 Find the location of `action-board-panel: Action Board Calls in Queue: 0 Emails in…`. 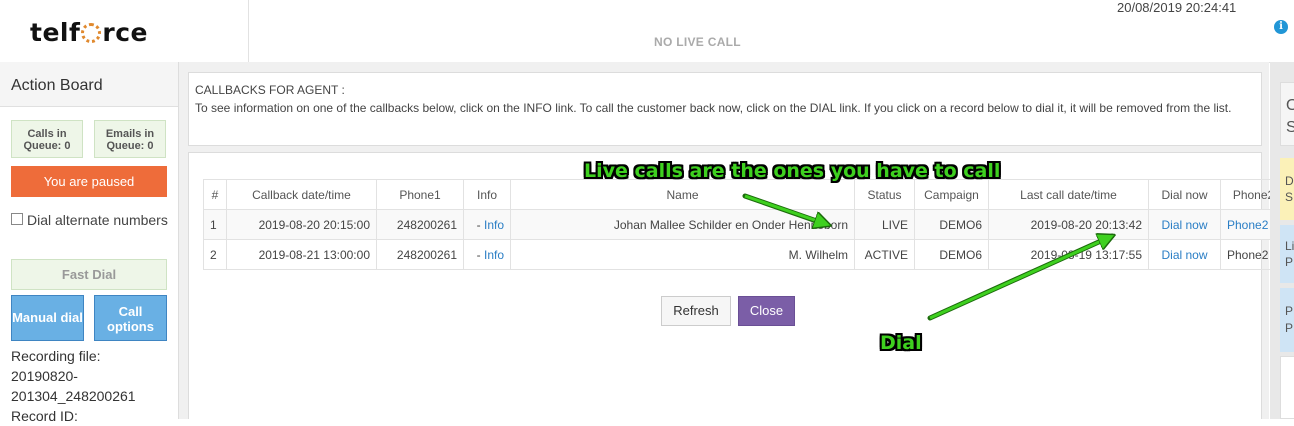

action-board-panel: Action Board Calls in Queue: 0 Emails in… is located at coordinates (89, 243).